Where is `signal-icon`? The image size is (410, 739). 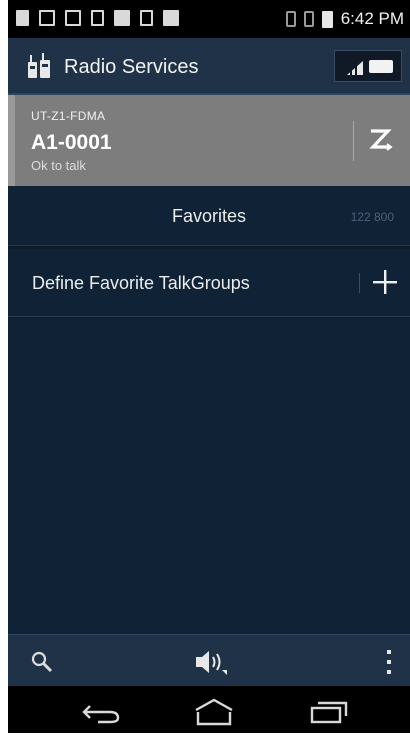 signal-icon is located at coordinates (355, 68).